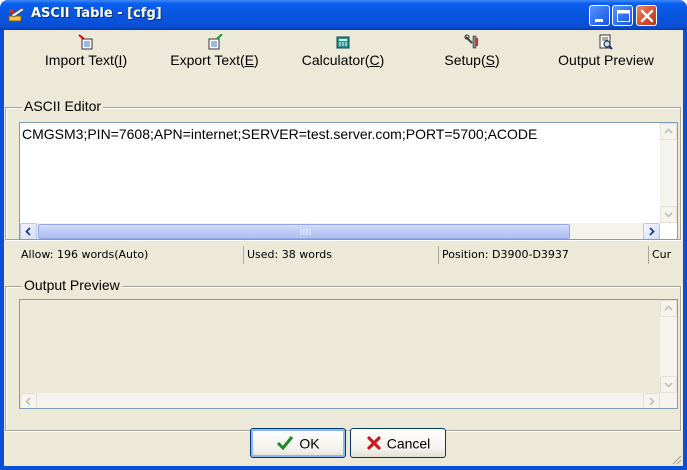 Image resolution: width=687 pixels, height=470 pixels. Describe the element at coordinates (343, 15) in the screenshot. I see `title-bar: ASCII Table - [cfg]` at that location.